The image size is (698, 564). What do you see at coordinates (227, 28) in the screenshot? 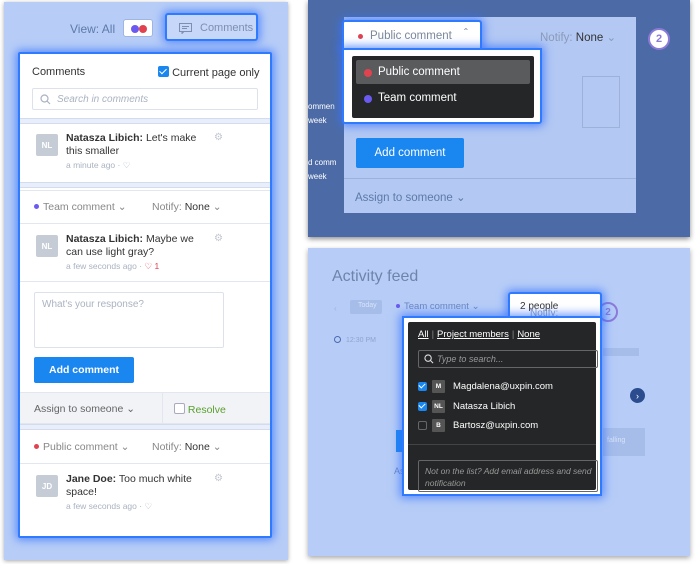
I see `comments-button-label: Comments` at bounding box center [227, 28].